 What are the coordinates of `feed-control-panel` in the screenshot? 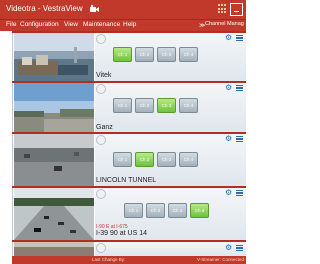 It's located at (170, 249).